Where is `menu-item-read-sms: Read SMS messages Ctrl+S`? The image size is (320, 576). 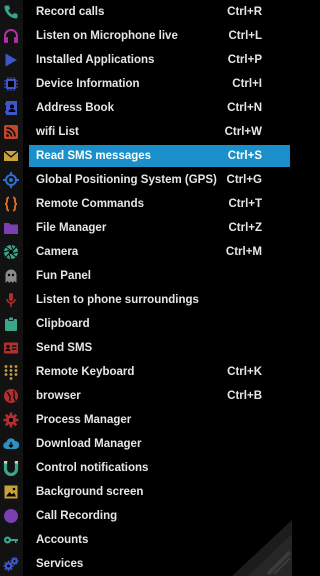
menu-item-read-sms: Read SMS messages Ctrl+S is located at coordinates (146, 156).